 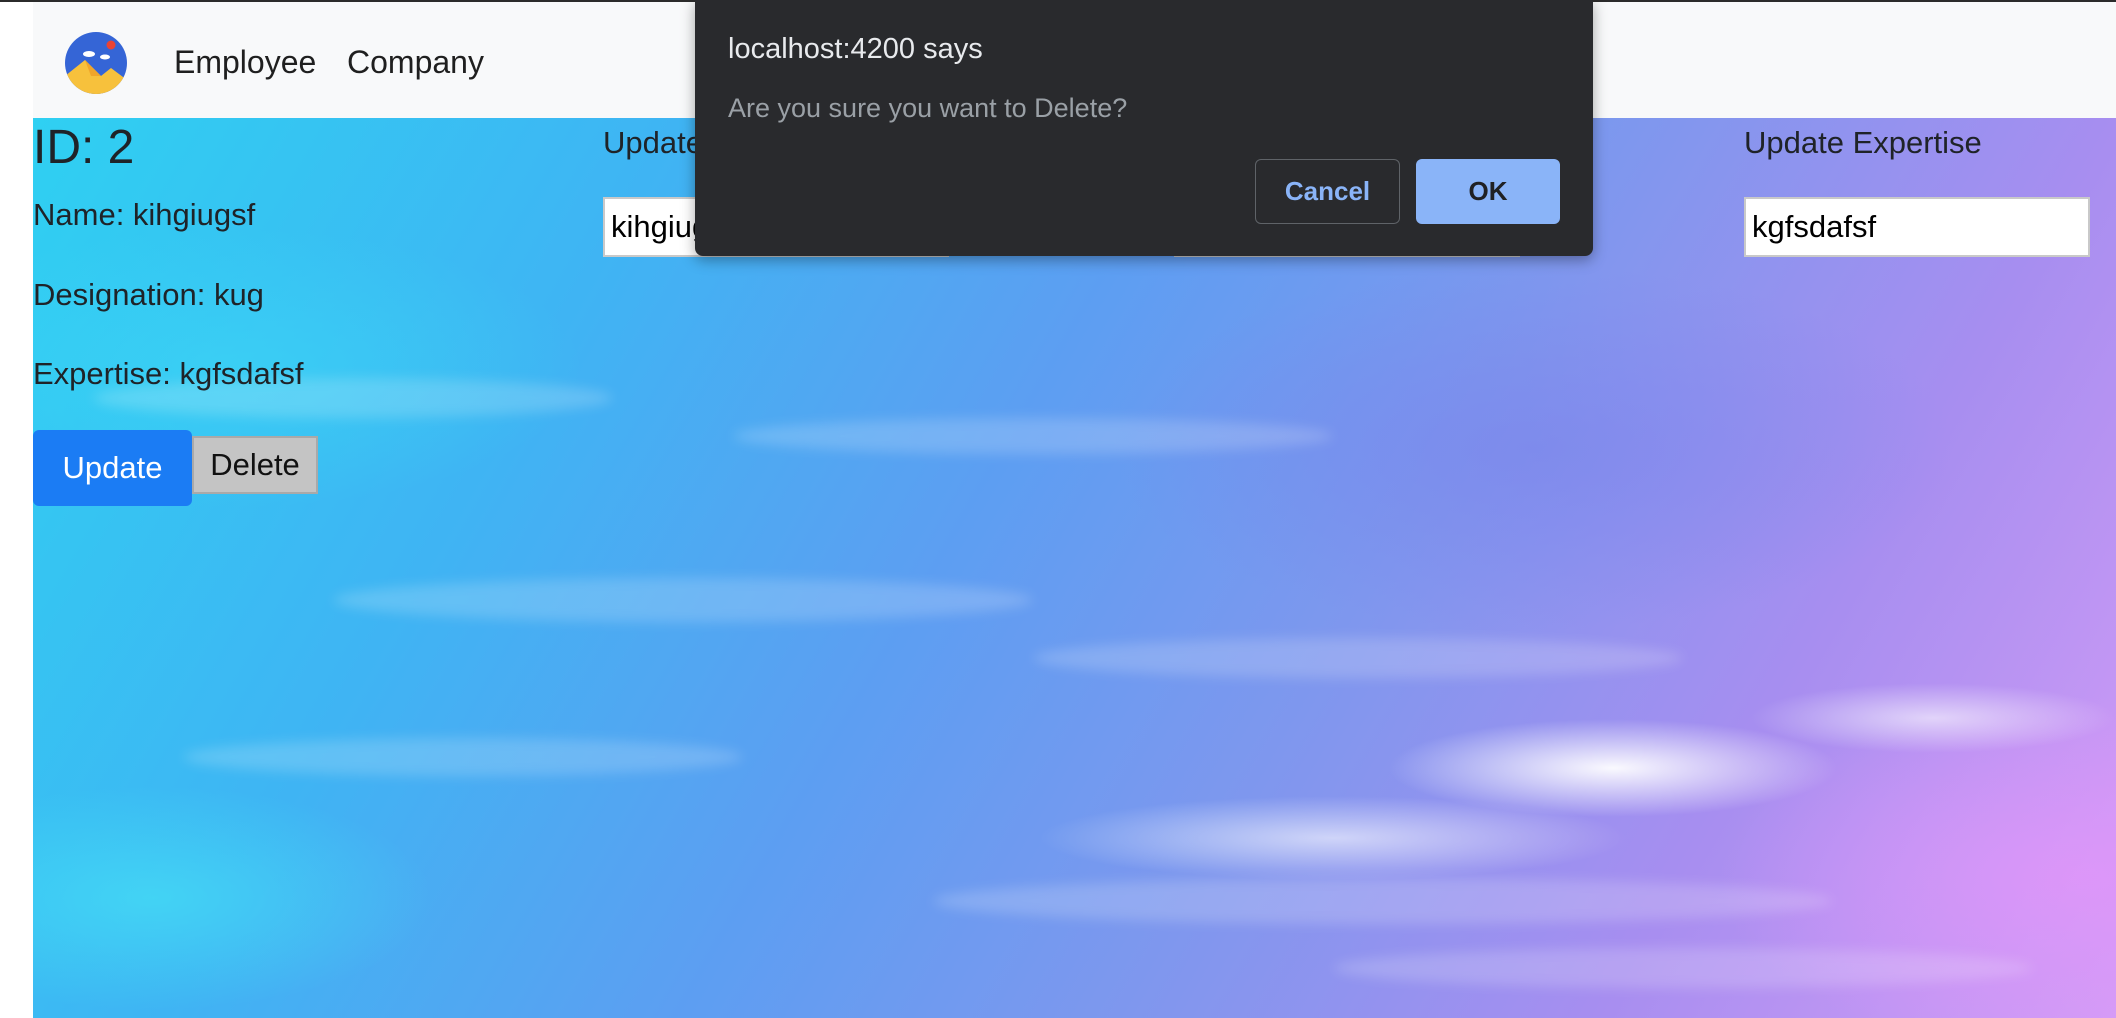 What do you see at coordinates (96, 63) in the screenshot?
I see `photo-landscape-icon` at bounding box center [96, 63].